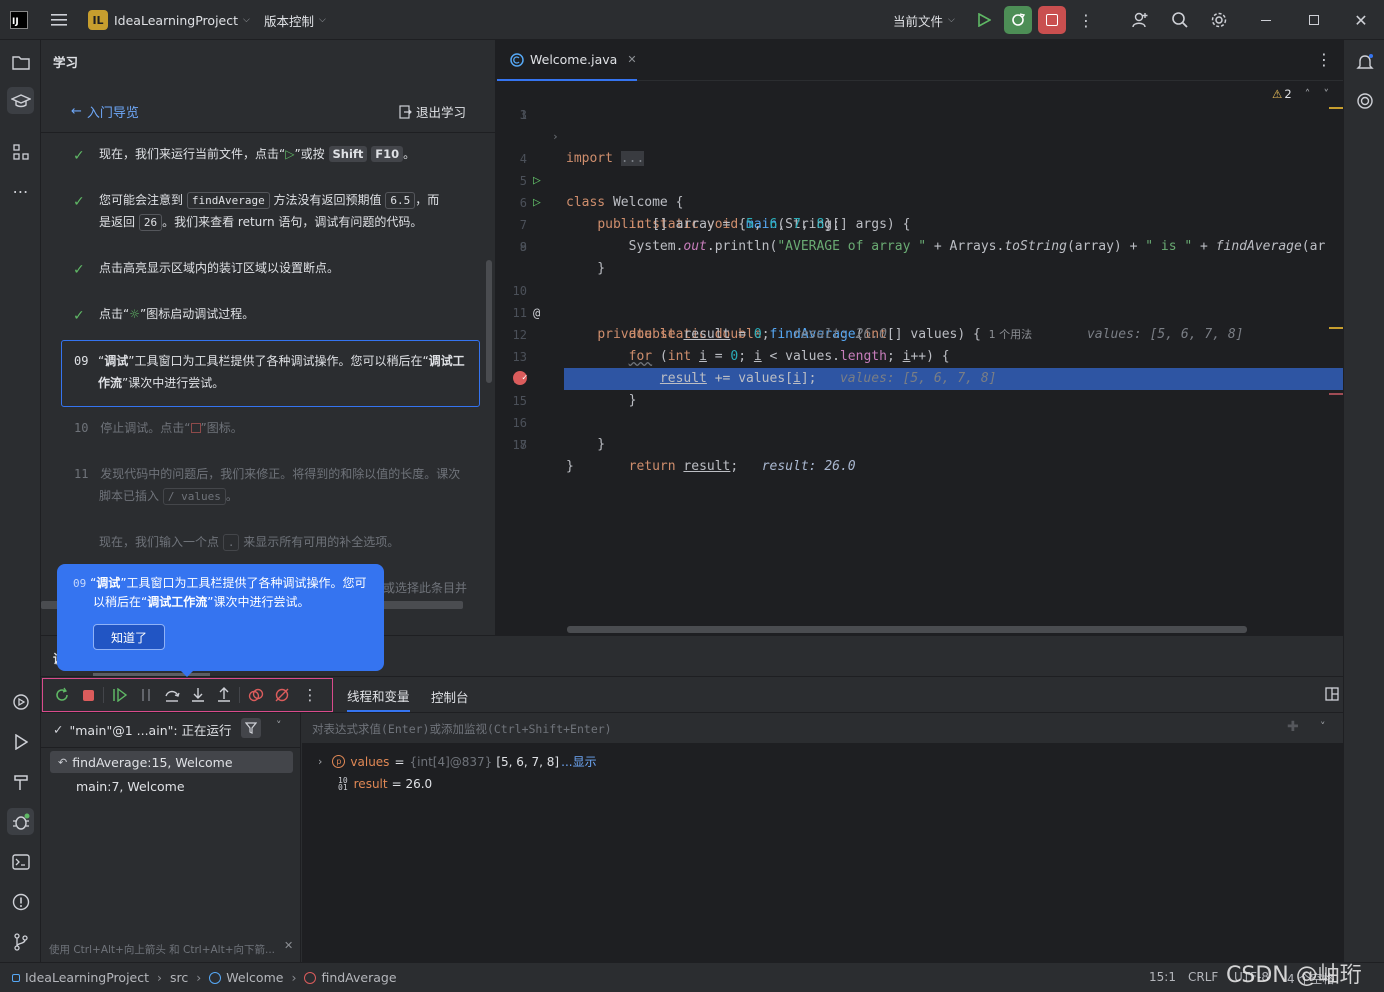  I want to click on editor-horizontal-scrollbar, so click(907, 629).